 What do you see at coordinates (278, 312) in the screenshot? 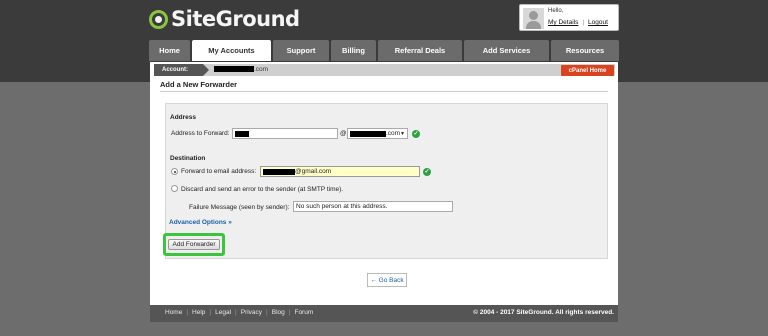
I see `footer-link-blog: Blog` at bounding box center [278, 312].